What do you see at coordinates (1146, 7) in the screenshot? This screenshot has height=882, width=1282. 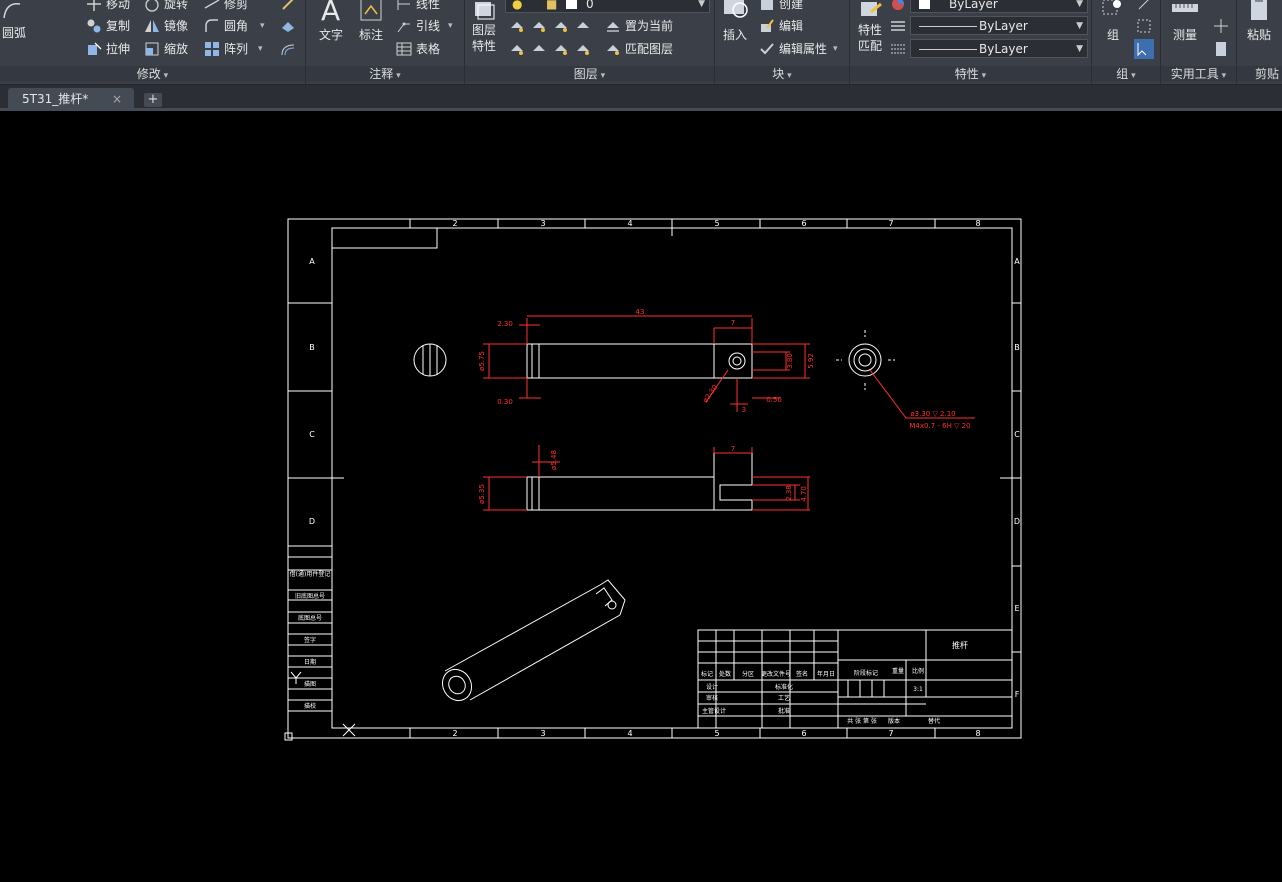 I see `ungroup-button` at bounding box center [1146, 7].